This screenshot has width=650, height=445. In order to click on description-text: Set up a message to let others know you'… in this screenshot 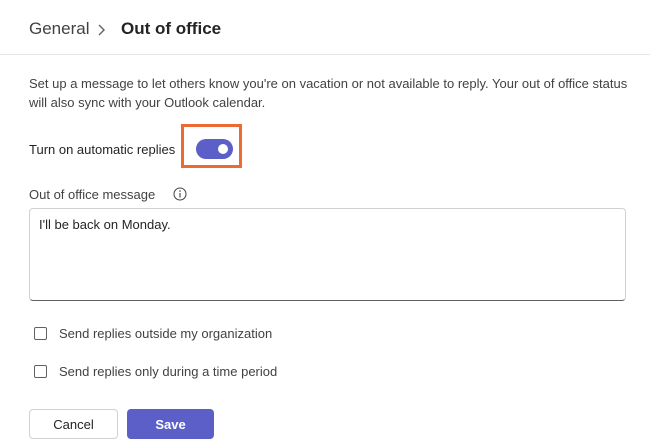, I will do `click(328, 93)`.